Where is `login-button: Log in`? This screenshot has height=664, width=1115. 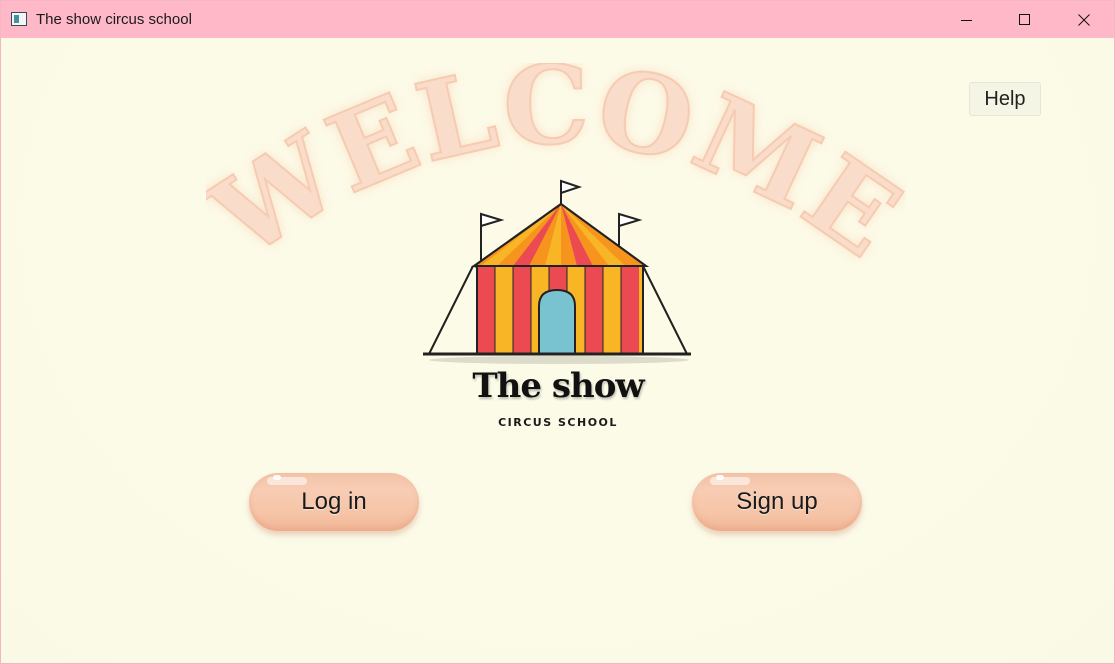
login-button: Log in is located at coordinates (334, 502).